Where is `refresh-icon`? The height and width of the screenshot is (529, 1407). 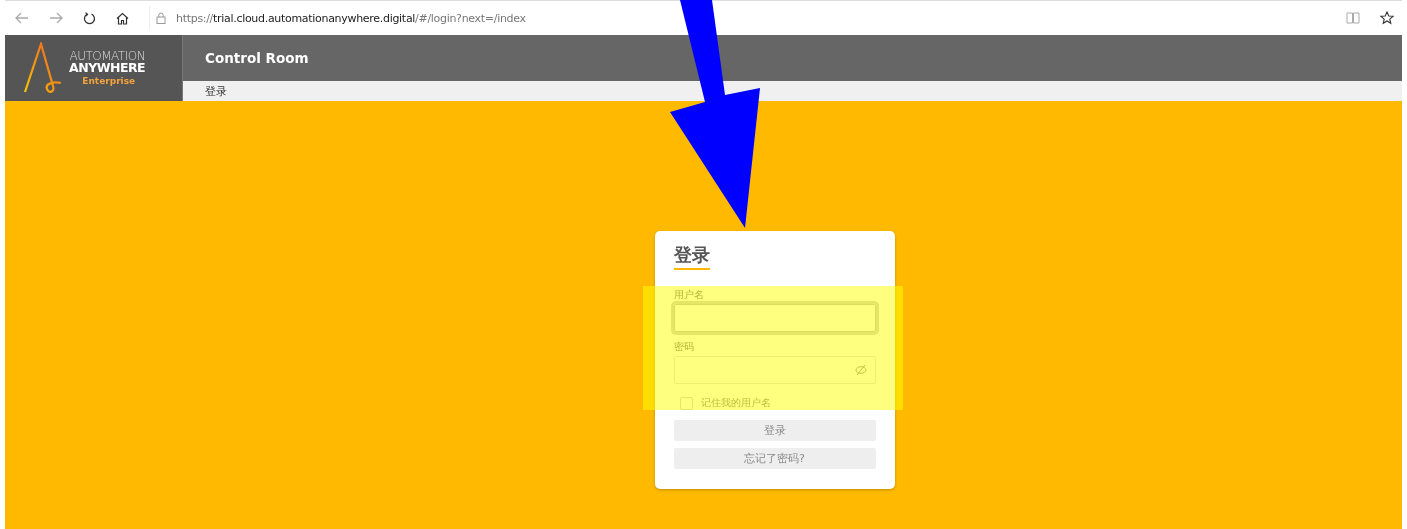 refresh-icon is located at coordinates (89, 18).